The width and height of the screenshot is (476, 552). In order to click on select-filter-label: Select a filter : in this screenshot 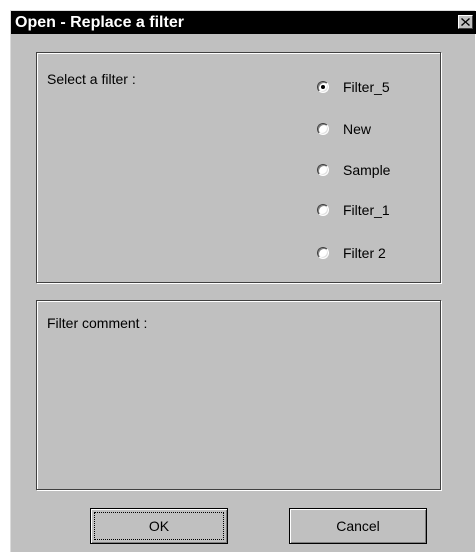, I will do `click(91, 79)`.